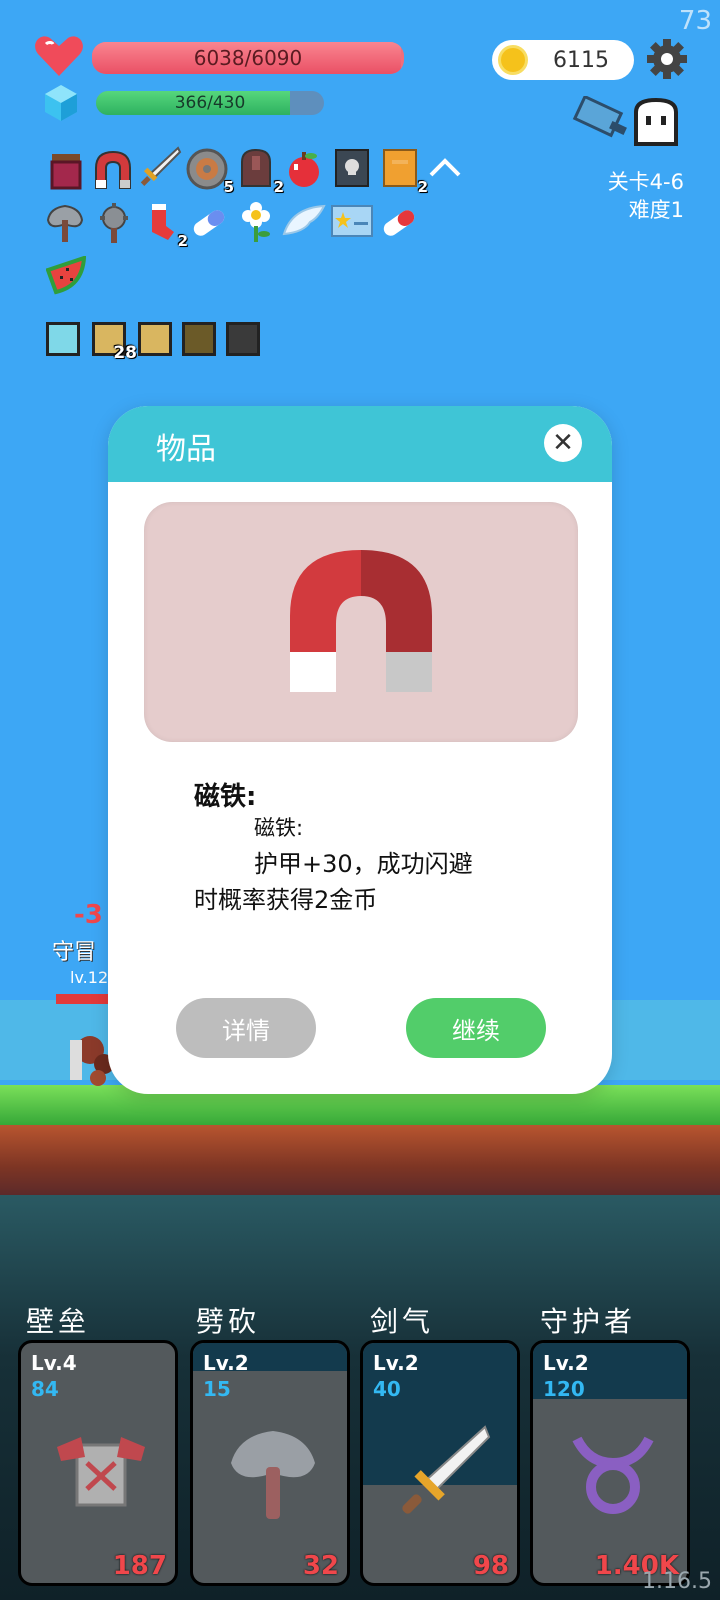 The height and width of the screenshot is (1600, 720). What do you see at coordinates (398, 222) in the screenshot?
I see `red-pill-icon` at bounding box center [398, 222].